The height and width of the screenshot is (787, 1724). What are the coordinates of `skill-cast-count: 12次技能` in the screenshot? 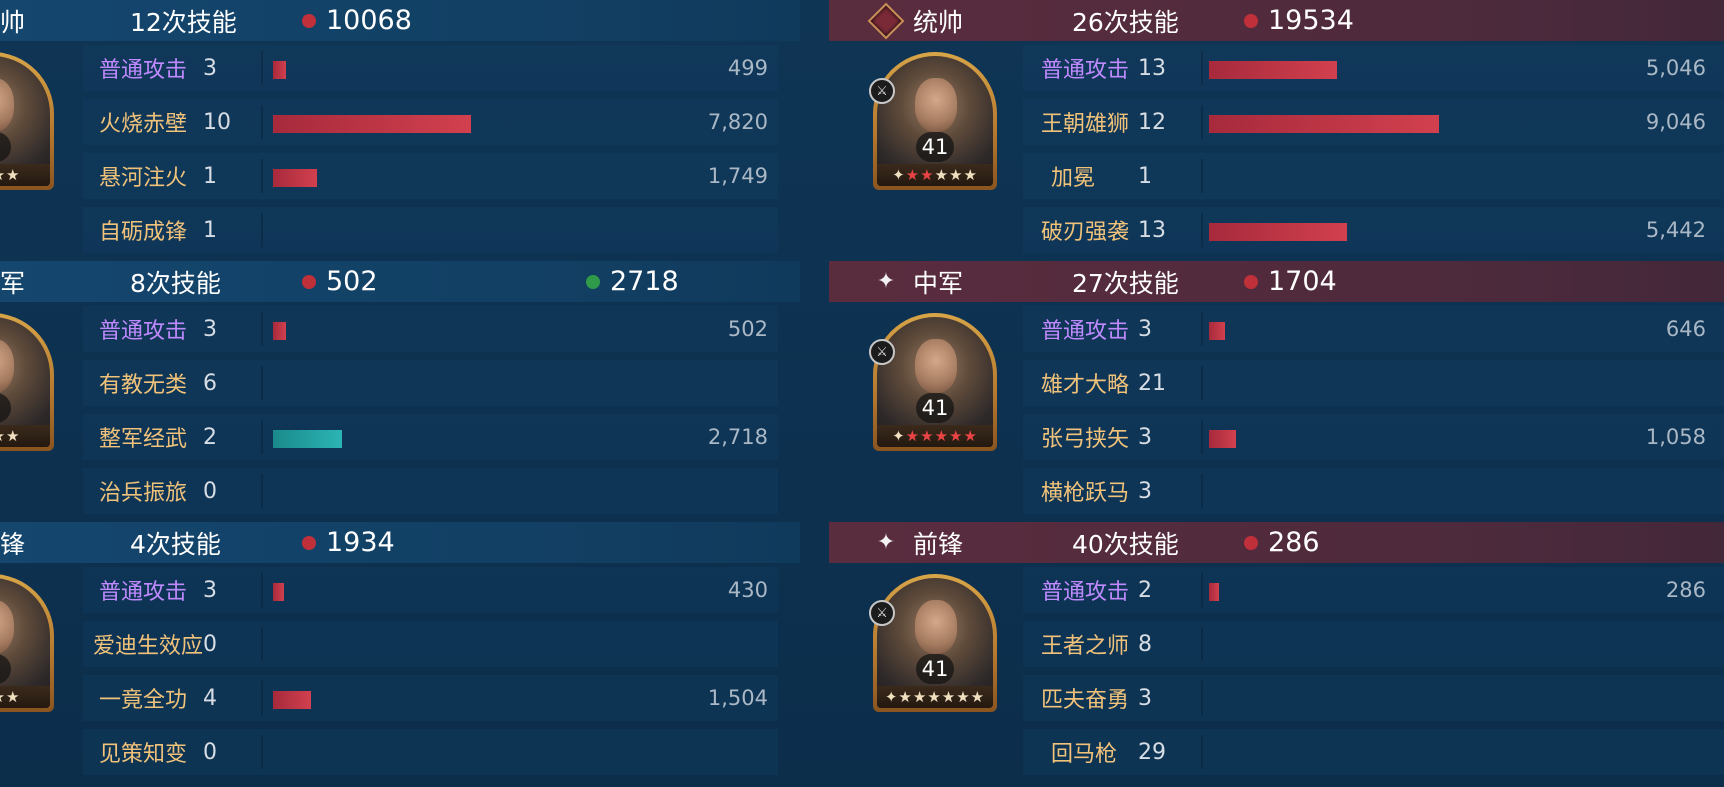 It's located at (183, 22).